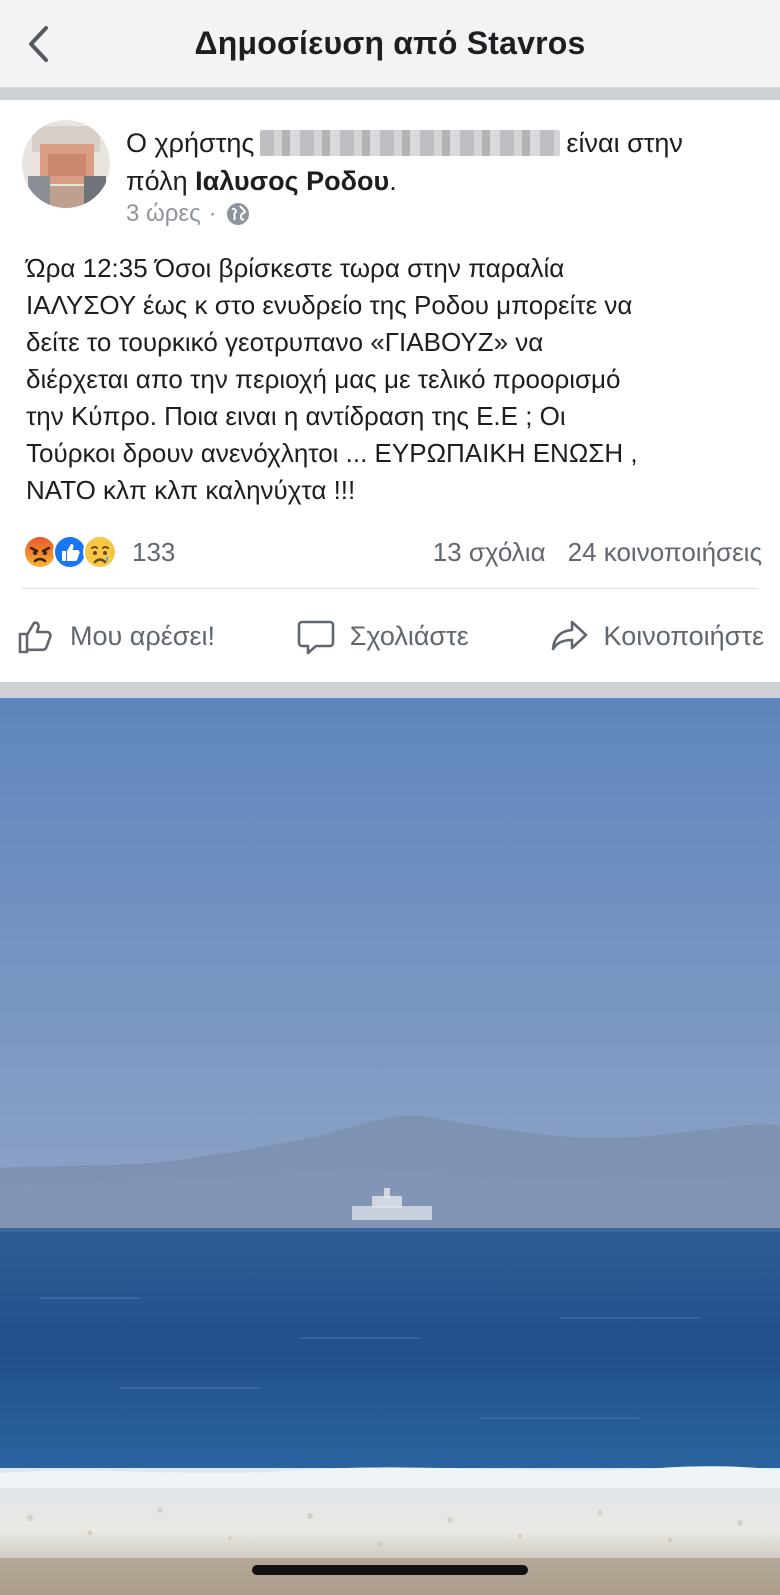  Describe the element at coordinates (69, 552) in the screenshot. I see `reaction-icons` at that location.